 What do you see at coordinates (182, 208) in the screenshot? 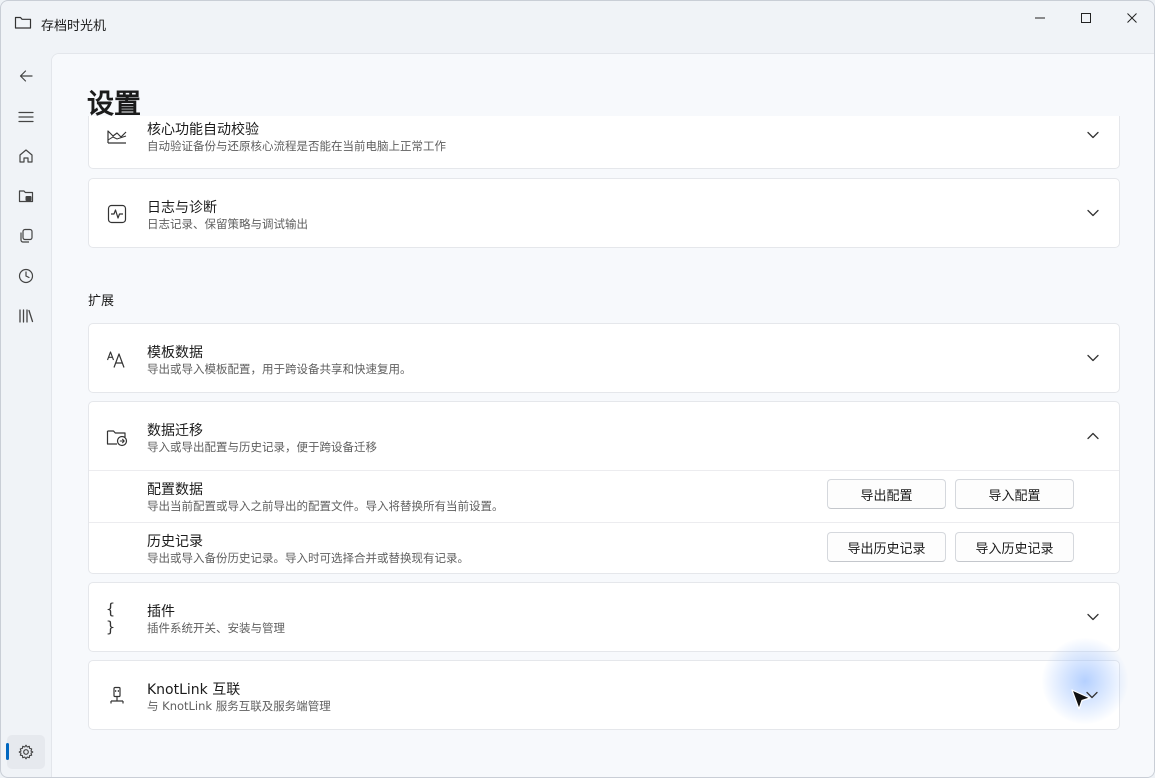
I see `card-title: 日志与诊断` at bounding box center [182, 208].